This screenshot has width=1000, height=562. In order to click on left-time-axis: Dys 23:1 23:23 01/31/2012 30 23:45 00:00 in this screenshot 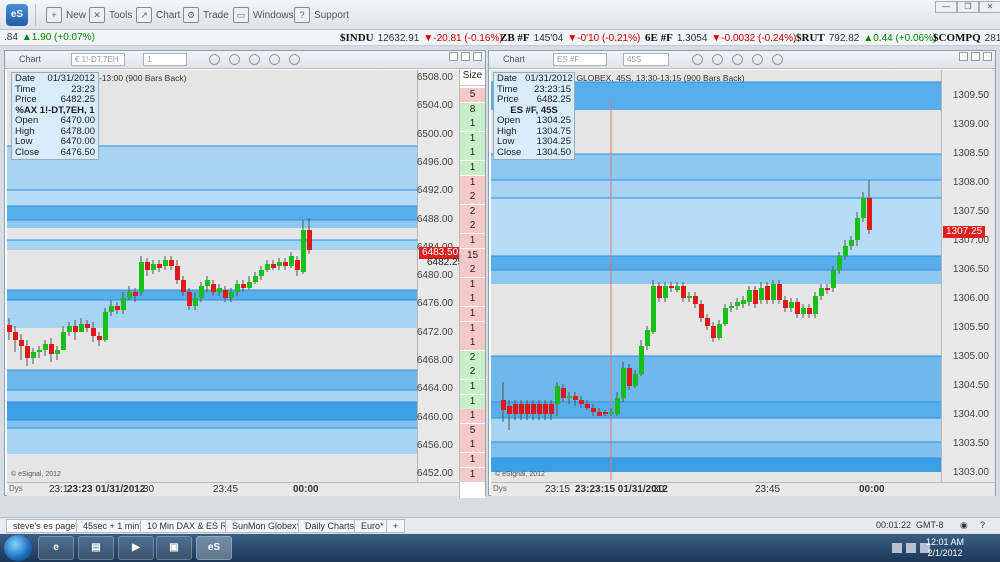, I will do `click(233, 489)`.